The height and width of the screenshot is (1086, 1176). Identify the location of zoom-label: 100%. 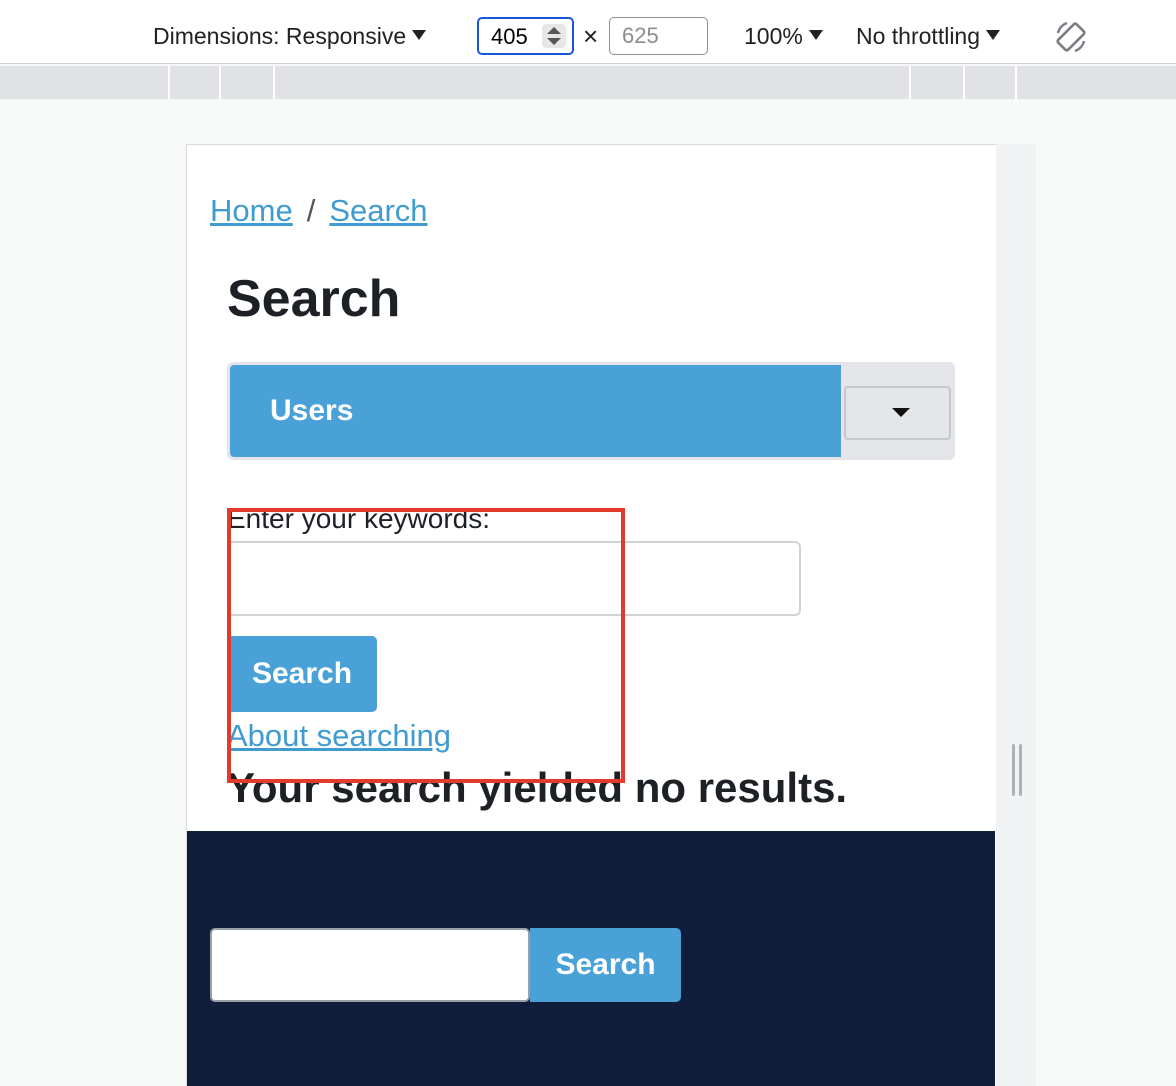
(773, 36).